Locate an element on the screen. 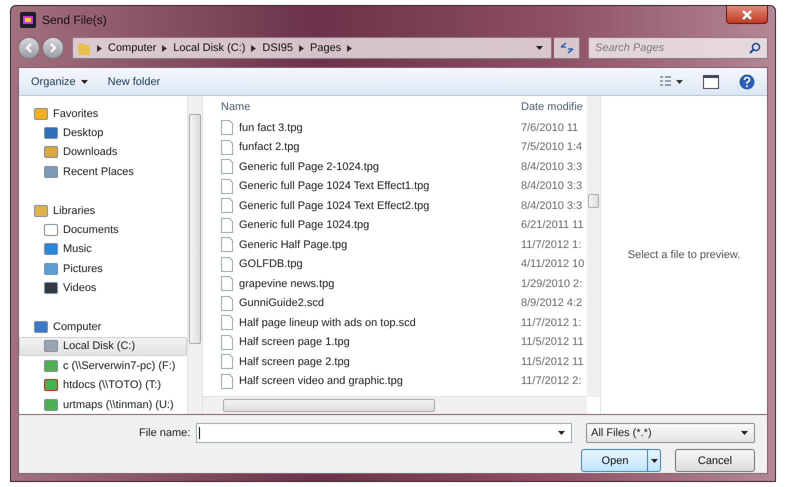 The width and height of the screenshot is (786, 487). file-name-label: File name: is located at coordinates (164, 433).